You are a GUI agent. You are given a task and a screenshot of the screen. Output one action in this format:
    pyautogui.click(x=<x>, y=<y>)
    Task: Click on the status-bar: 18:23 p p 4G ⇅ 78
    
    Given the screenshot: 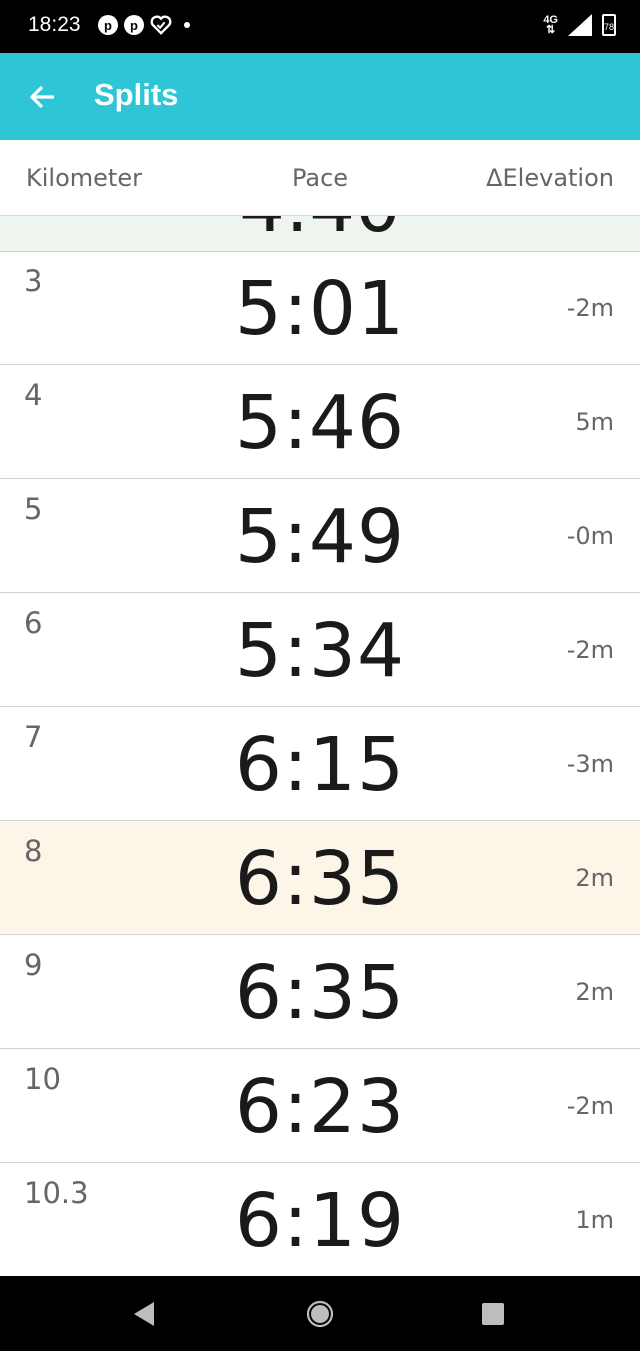 What is the action you would take?
    pyautogui.click(x=320, y=26)
    